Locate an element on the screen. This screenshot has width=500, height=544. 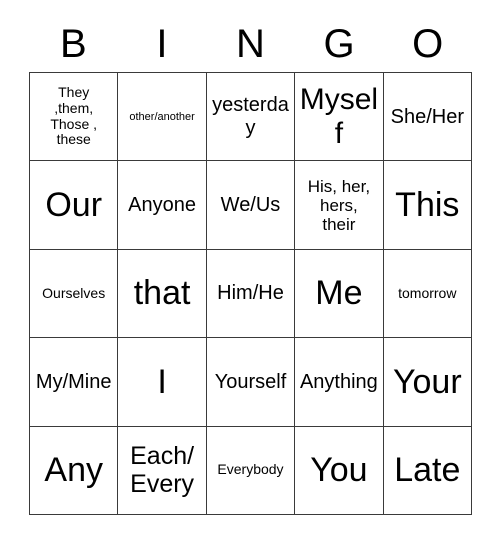
bingo-cell-label: They ,them, Those , these is located at coordinates (74, 116).